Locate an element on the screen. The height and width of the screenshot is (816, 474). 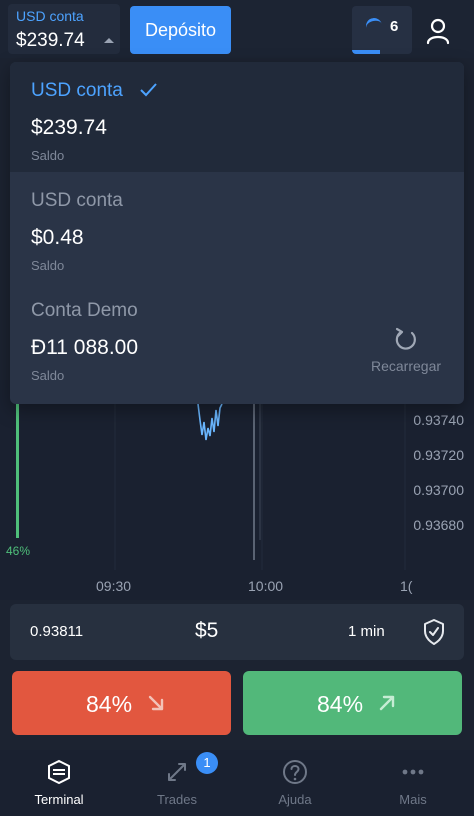
trade-settings-panel: 0.93811 $5 1 min is located at coordinates (237, 632).